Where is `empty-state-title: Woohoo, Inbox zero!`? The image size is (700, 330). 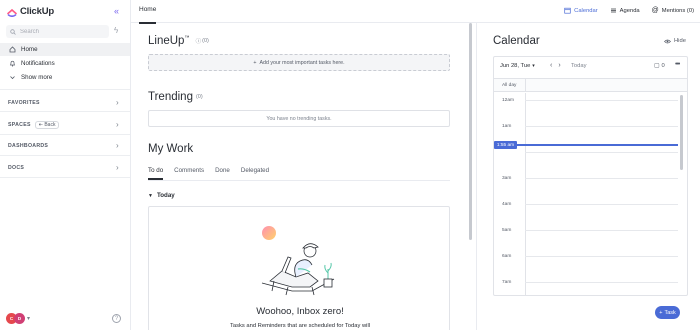 empty-state-title: Woohoo, Inbox zero! is located at coordinates (300, 311).